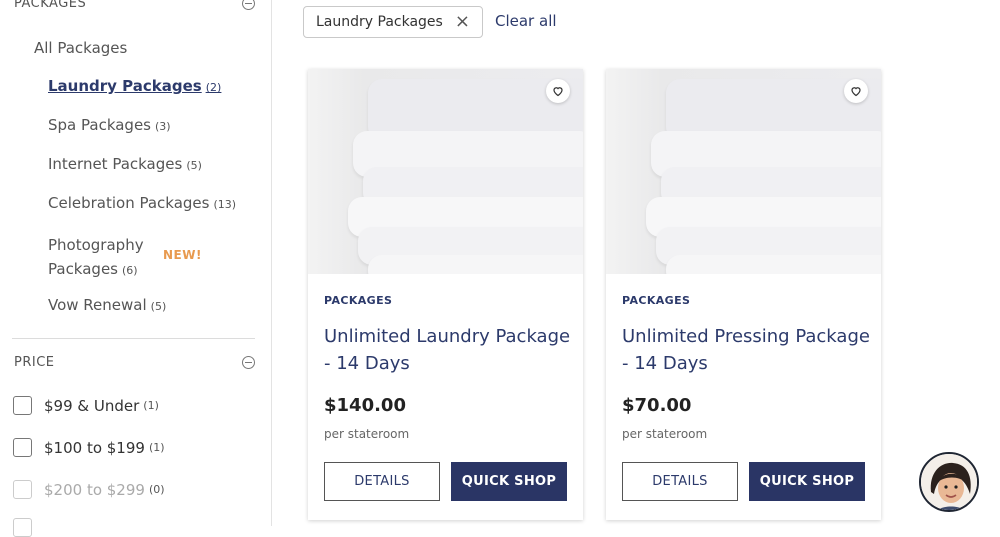 The height and width of the screenshot is (537, 1000). I want to click on price-filter-99-under: $99 & Under (1), so click(86, 405).